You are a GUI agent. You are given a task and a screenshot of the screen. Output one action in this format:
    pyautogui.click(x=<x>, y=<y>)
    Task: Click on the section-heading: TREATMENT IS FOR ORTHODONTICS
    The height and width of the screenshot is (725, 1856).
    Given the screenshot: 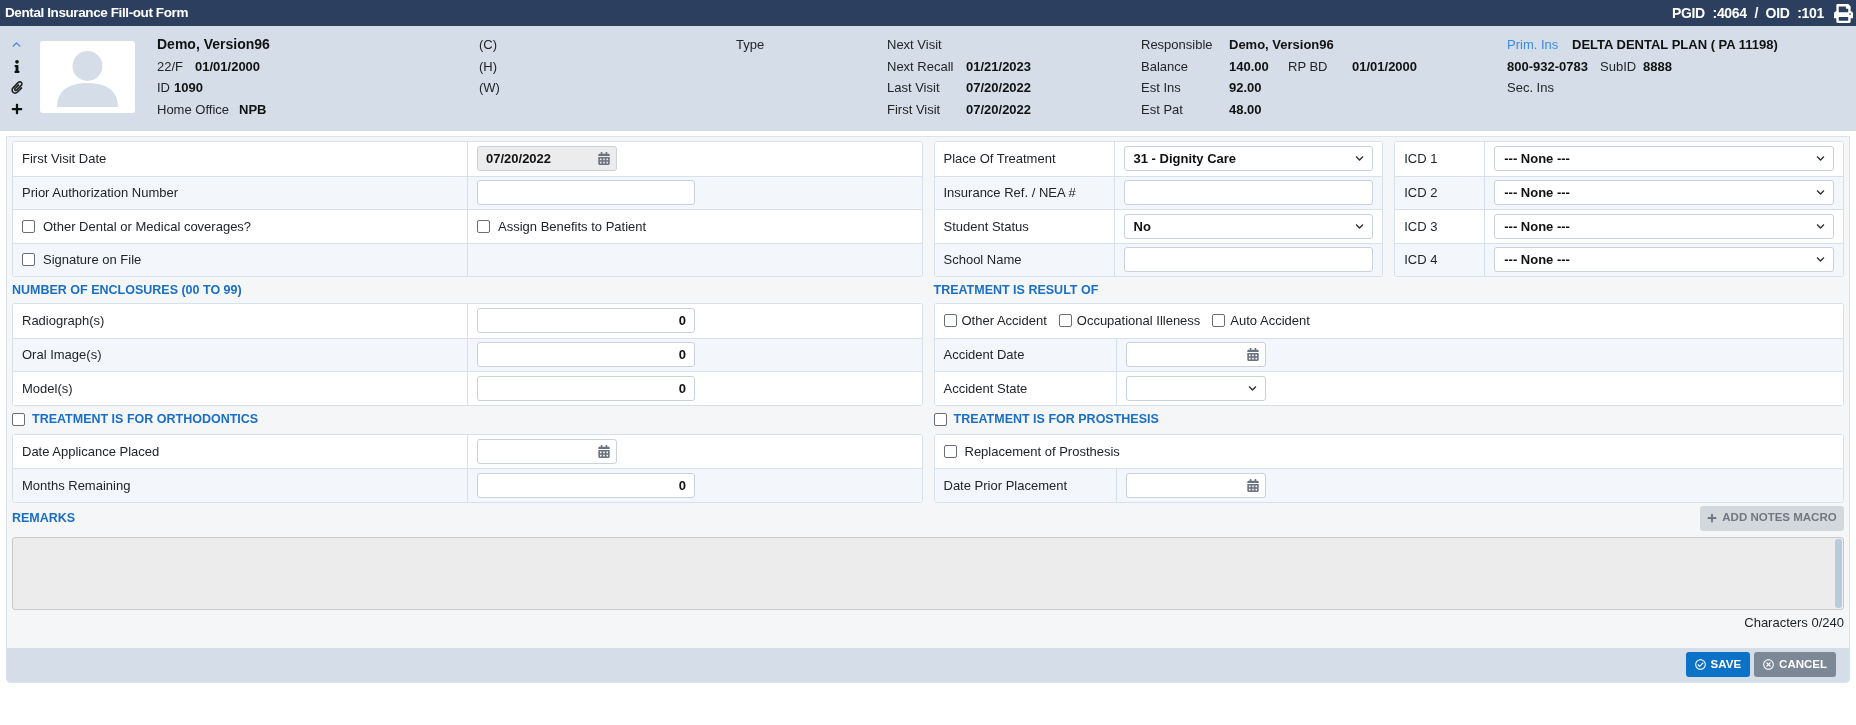 What is the action you would take?
    pyautogui.click(x=145, y=420)
    